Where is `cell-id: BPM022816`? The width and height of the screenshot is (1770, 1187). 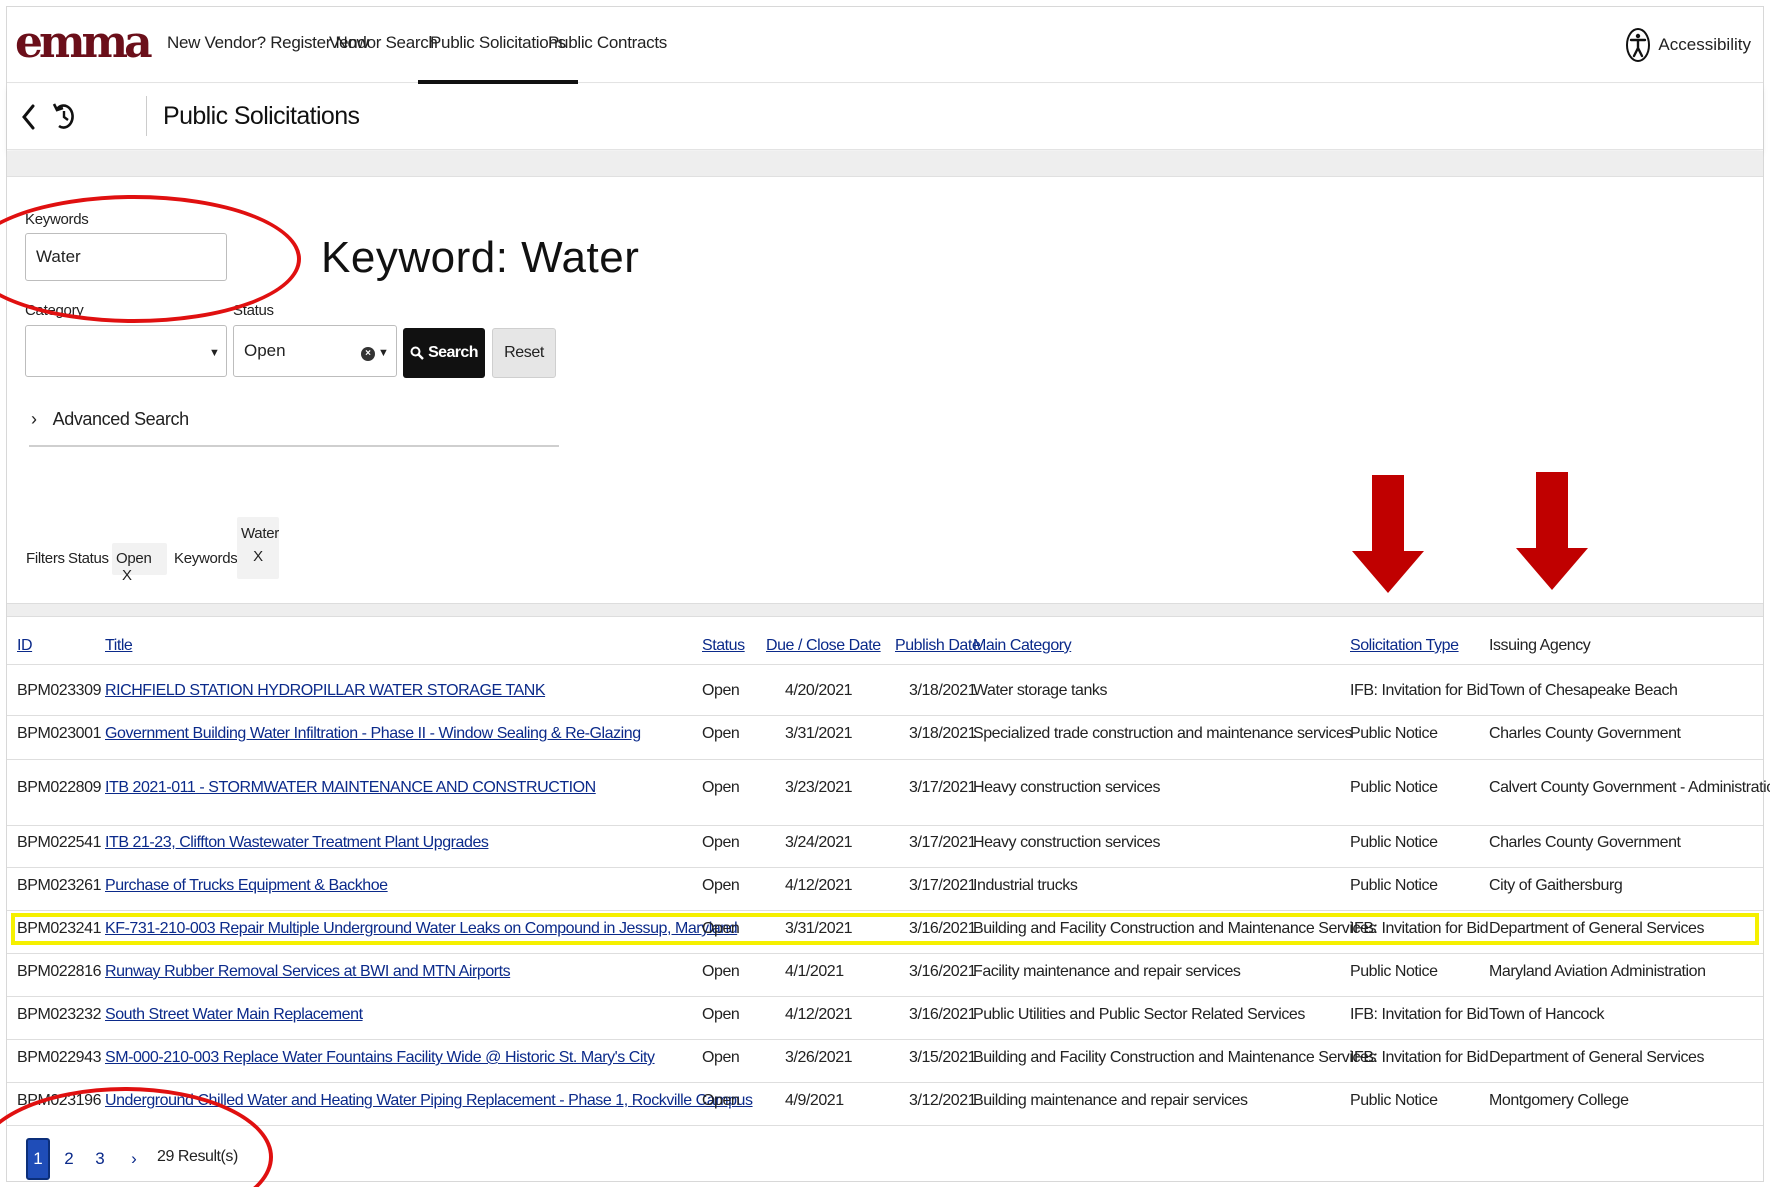 cell-id: BPM022816 is located at coordinates (59, 971).